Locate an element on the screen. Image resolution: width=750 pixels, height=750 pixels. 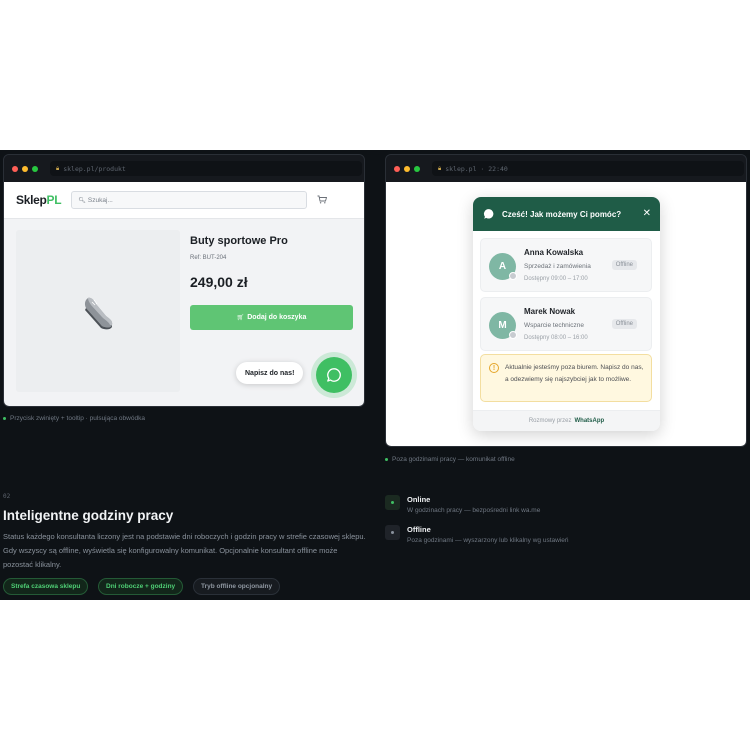
status-label: Online is located at coordinates (419, 499).